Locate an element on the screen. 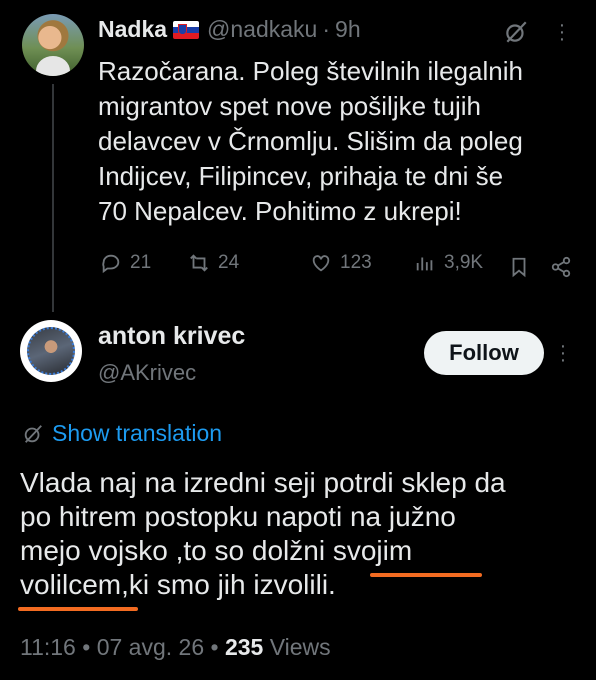 This screenshot has height=680, width=596. tweet1-header: Nadka @nadkaku · 9h is located at coordinates (229, 29).